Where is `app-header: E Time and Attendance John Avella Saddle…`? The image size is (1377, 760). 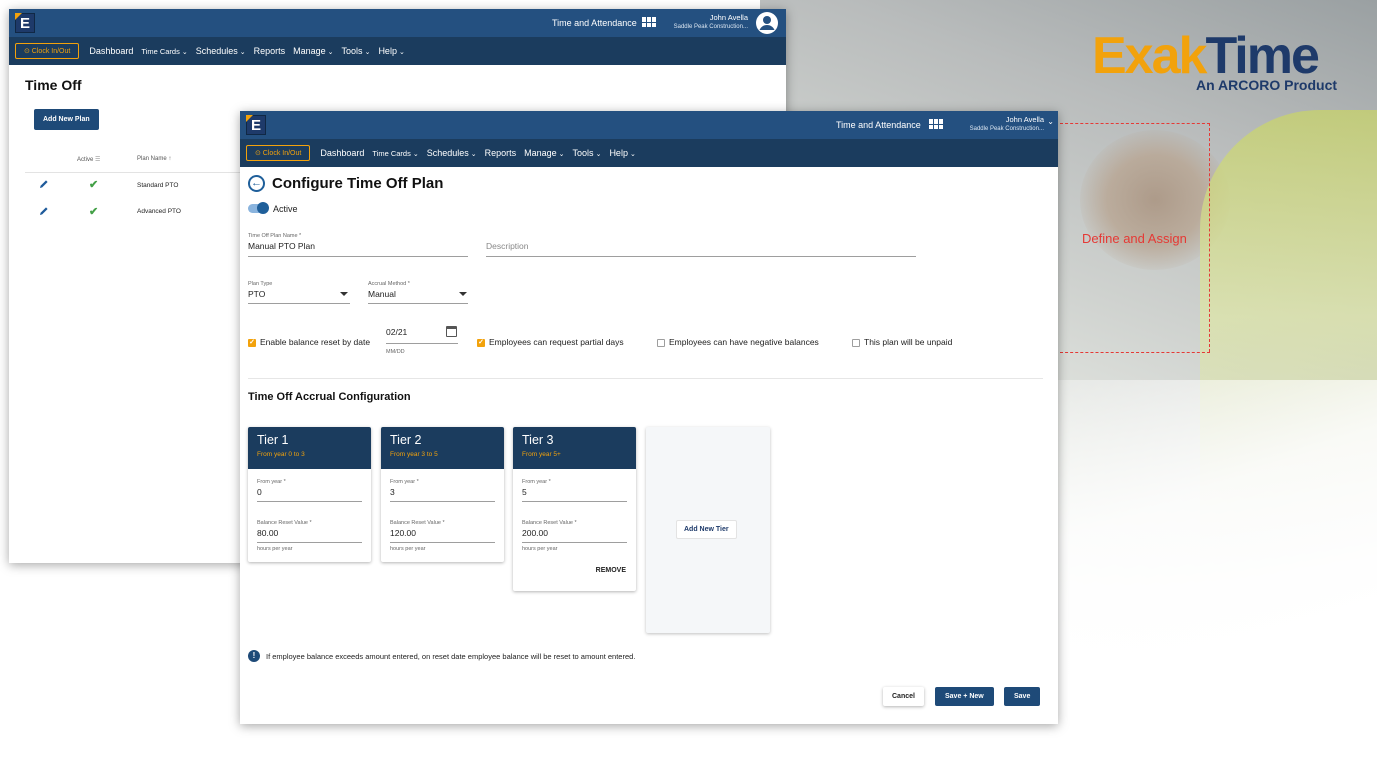
app-header: E Time and Attendance John Avella Saddle… is located at coordinates (649, 125).